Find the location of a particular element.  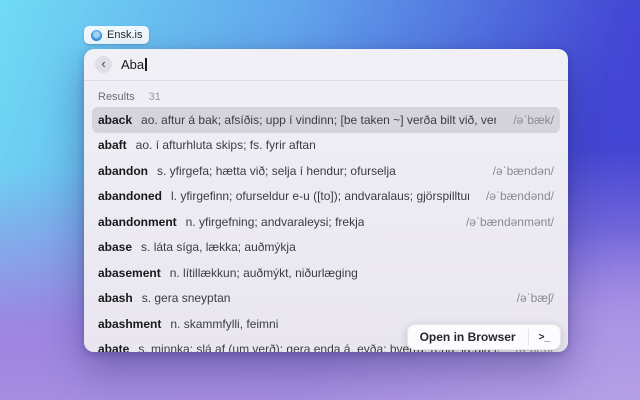

chevron-left-icon: ‹ is located at coordinates (103, 63).